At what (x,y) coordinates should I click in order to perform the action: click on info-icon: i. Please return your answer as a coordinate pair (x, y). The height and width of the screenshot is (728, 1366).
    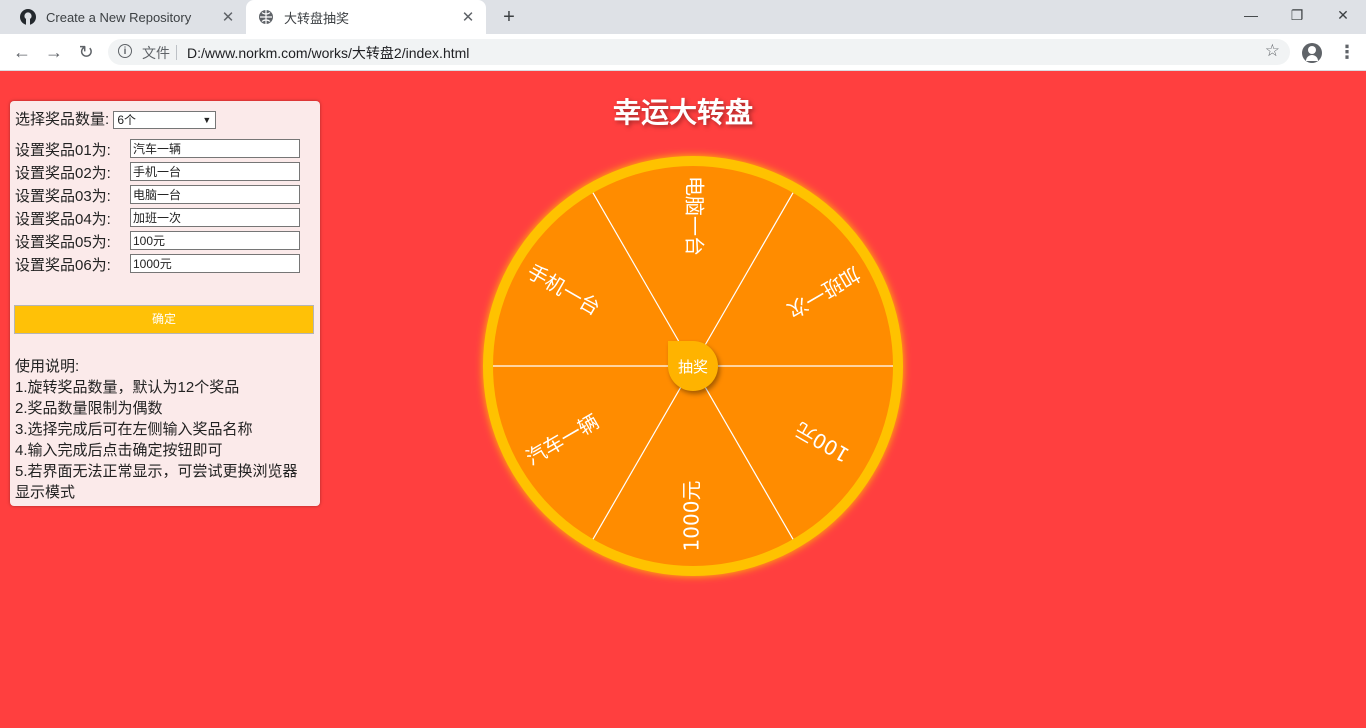
    Looking at the image, I should click on (125, 51).